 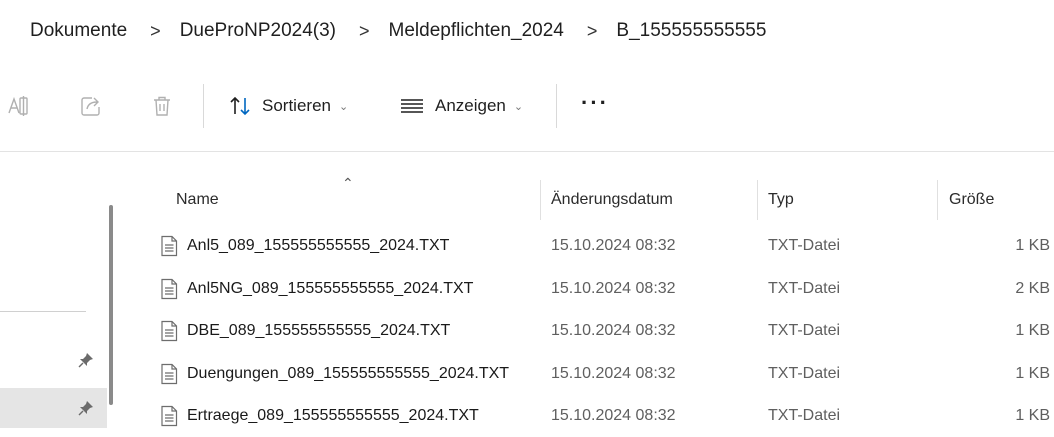 I want to click on nav-scrollbar, so click(x=111, y=305).